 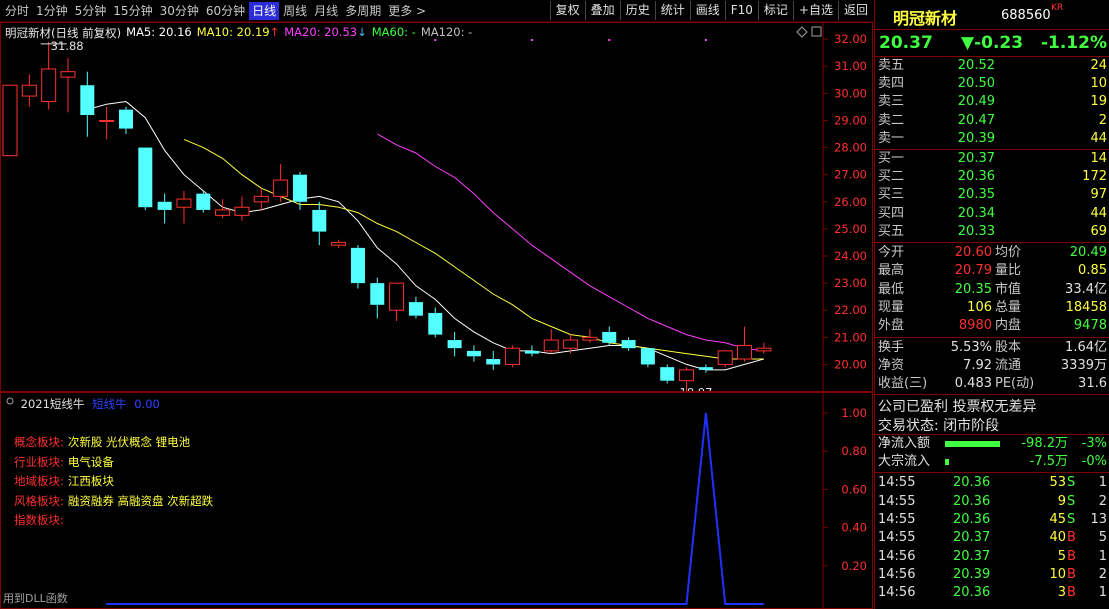 I want to click on maximize-icon, so click(x=816, y=31).